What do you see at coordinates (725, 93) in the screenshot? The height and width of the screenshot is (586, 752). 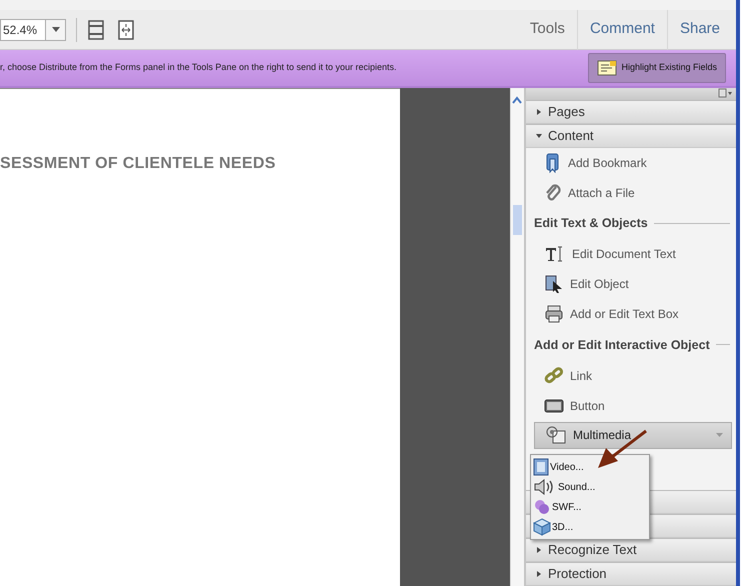 I see `panel-options-icon` at bounding box center [725, 93].